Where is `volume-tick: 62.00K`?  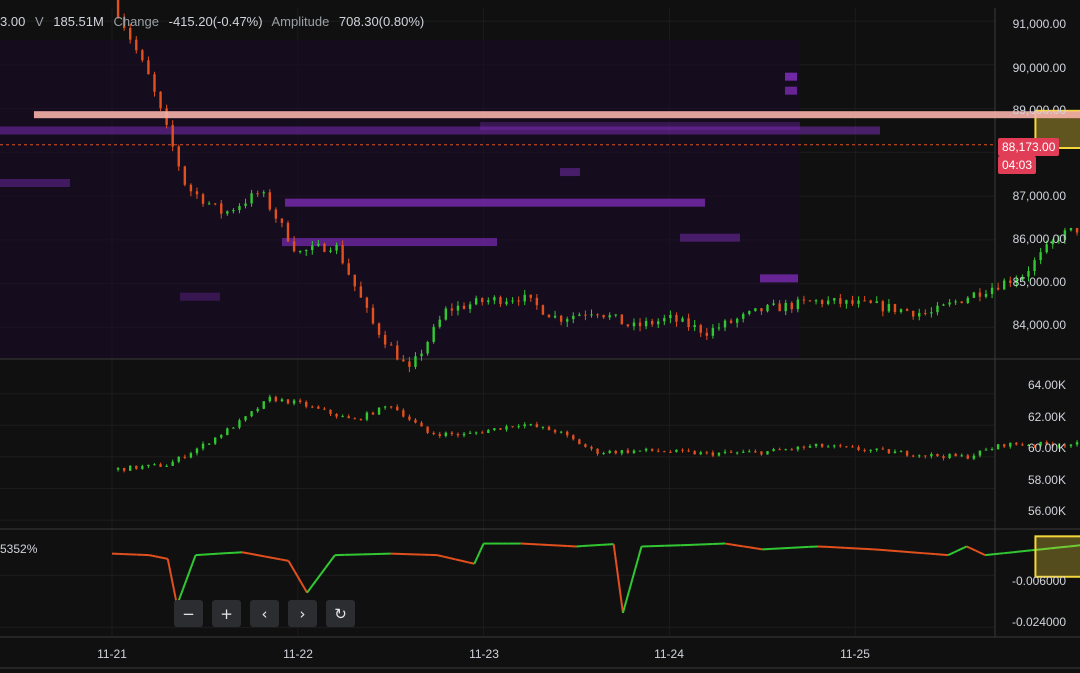 volume-tick: 62.00K is located at coordinates (1046, 417).